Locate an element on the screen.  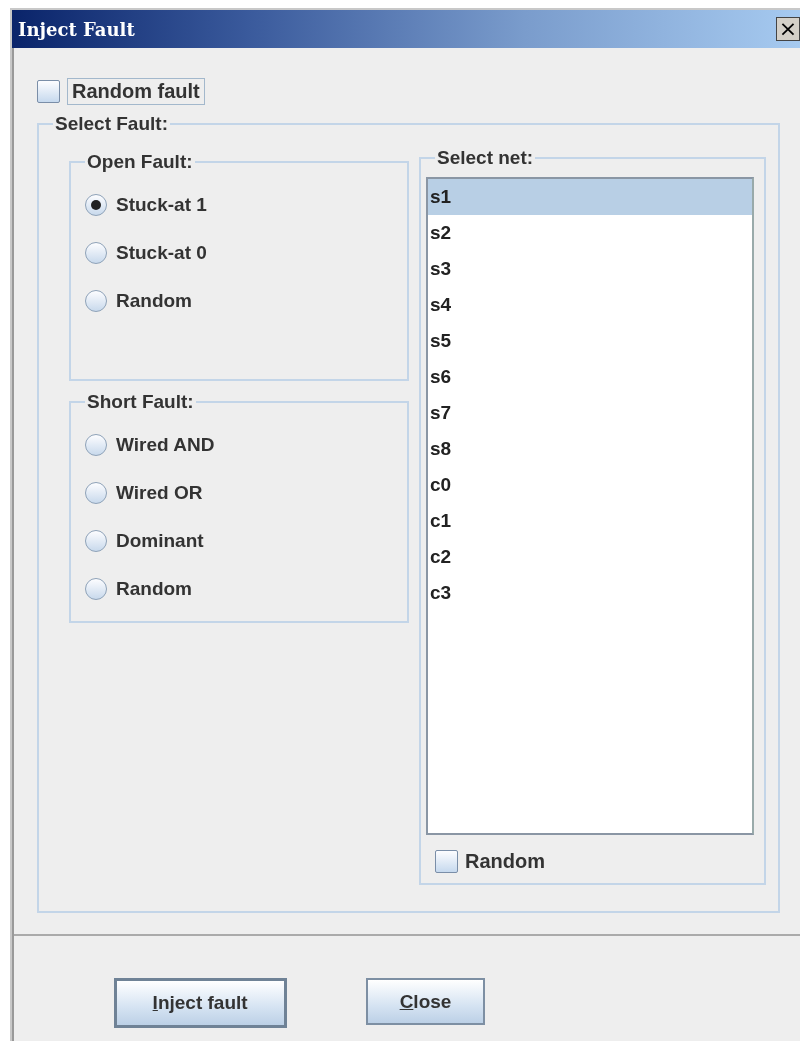
list-item: s6 is located at coordinates (590, 377).